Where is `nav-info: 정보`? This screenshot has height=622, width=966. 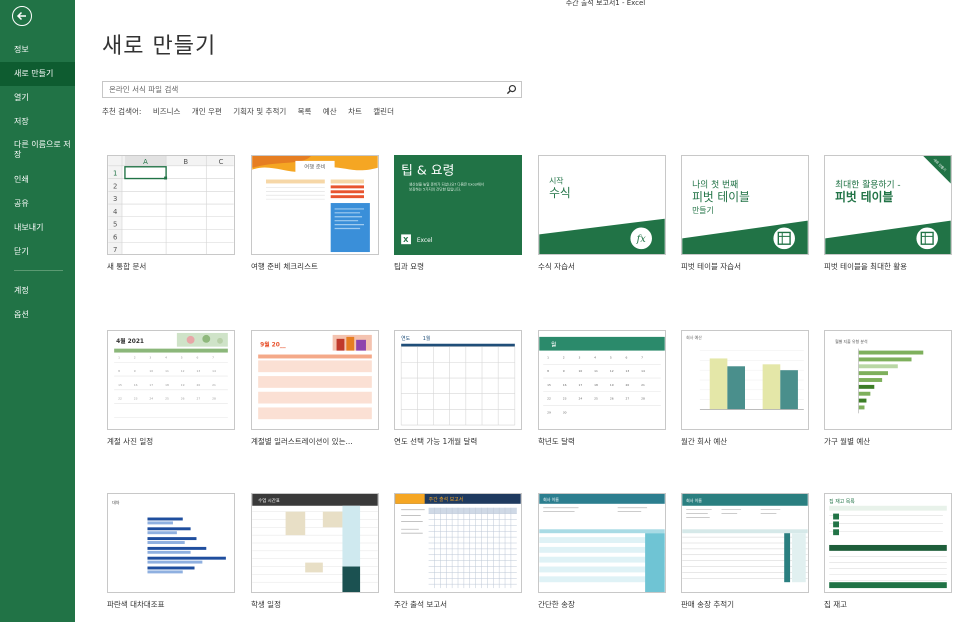 nav-info: 정보 is located at coordinates (37, 50).